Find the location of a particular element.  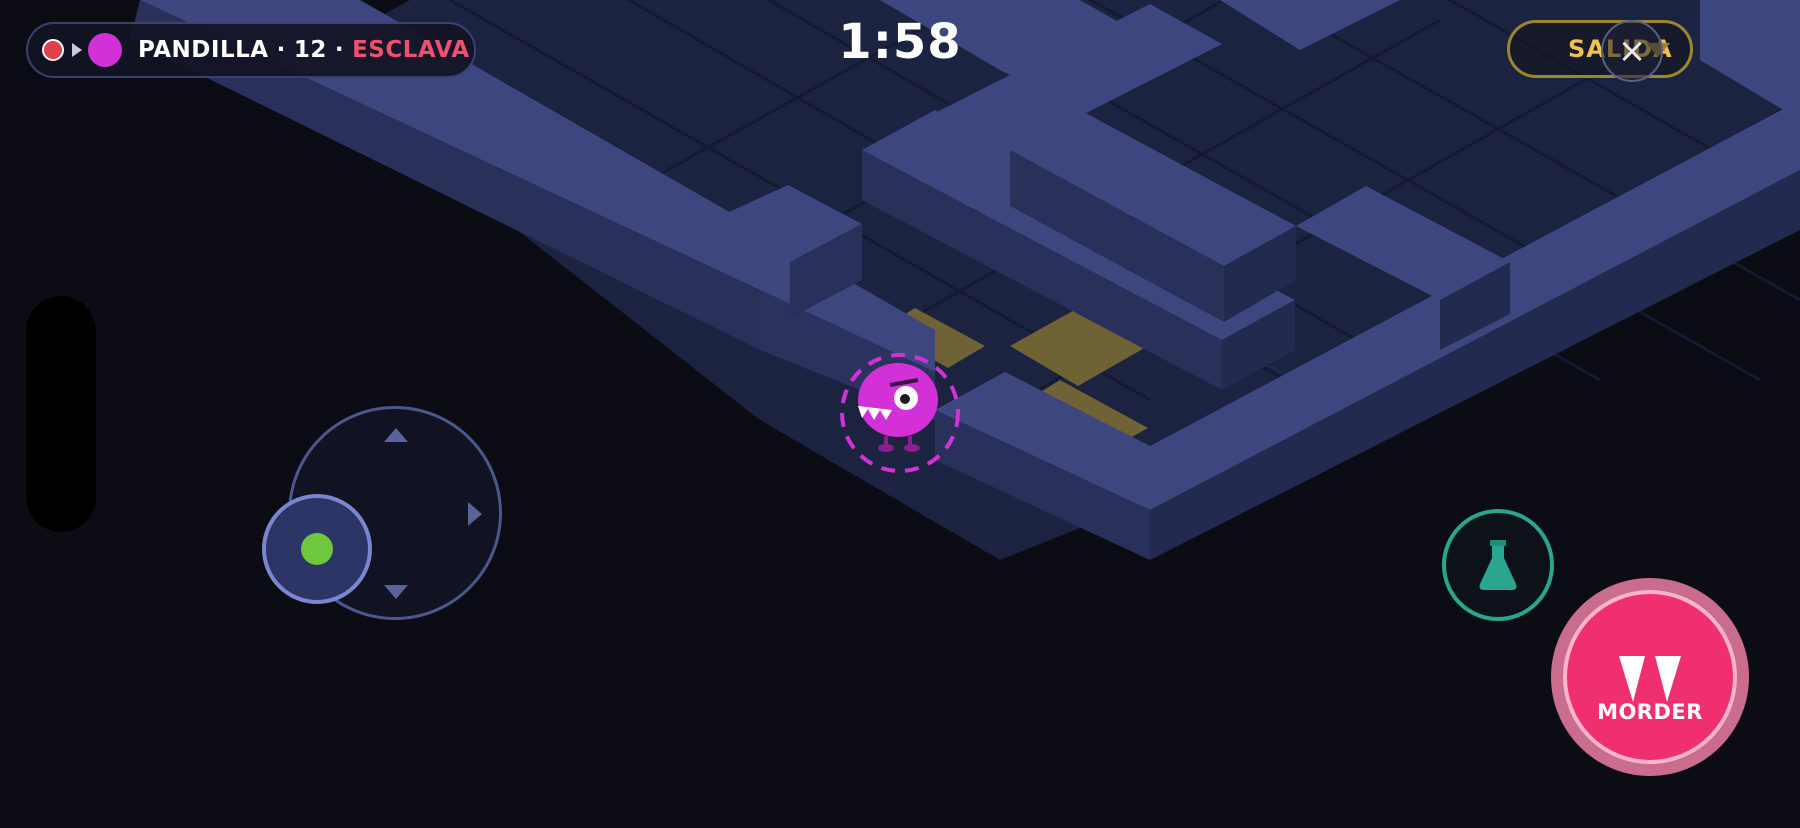

team-label: PANDILLA is located at coordinates (203, 50).